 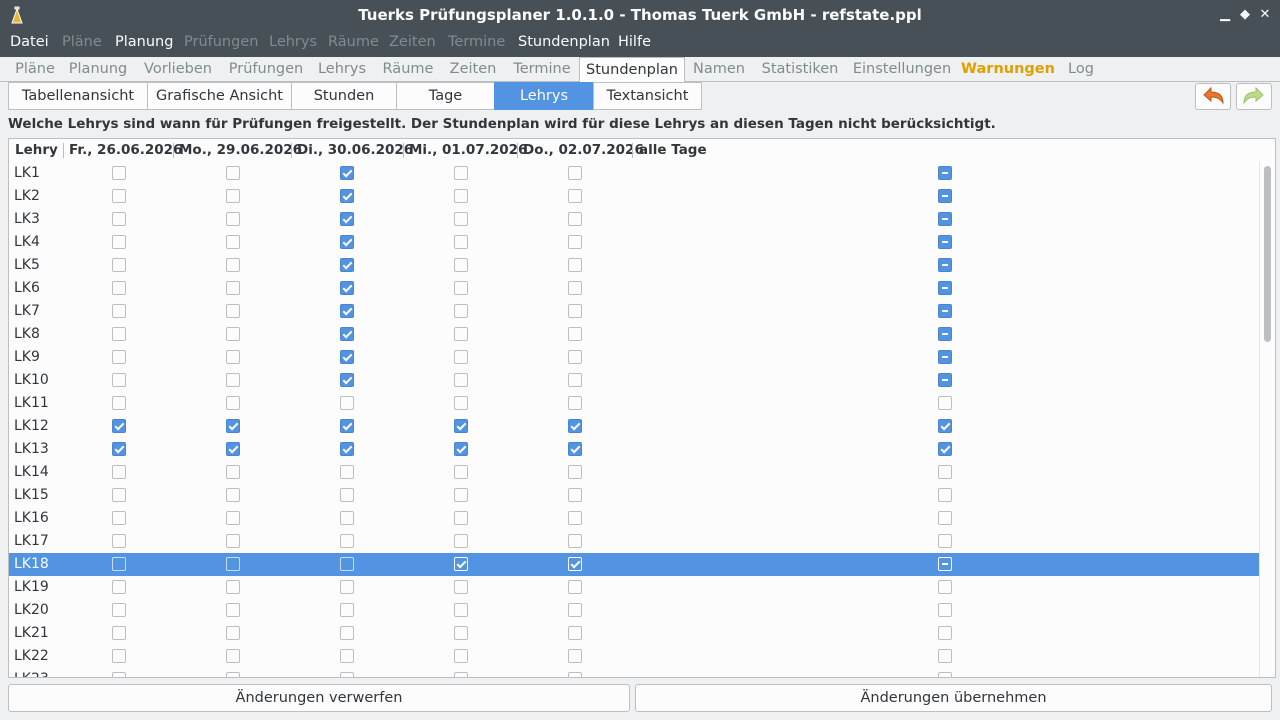 I want to click on table-row: LK17, so click(x=634, y=541).